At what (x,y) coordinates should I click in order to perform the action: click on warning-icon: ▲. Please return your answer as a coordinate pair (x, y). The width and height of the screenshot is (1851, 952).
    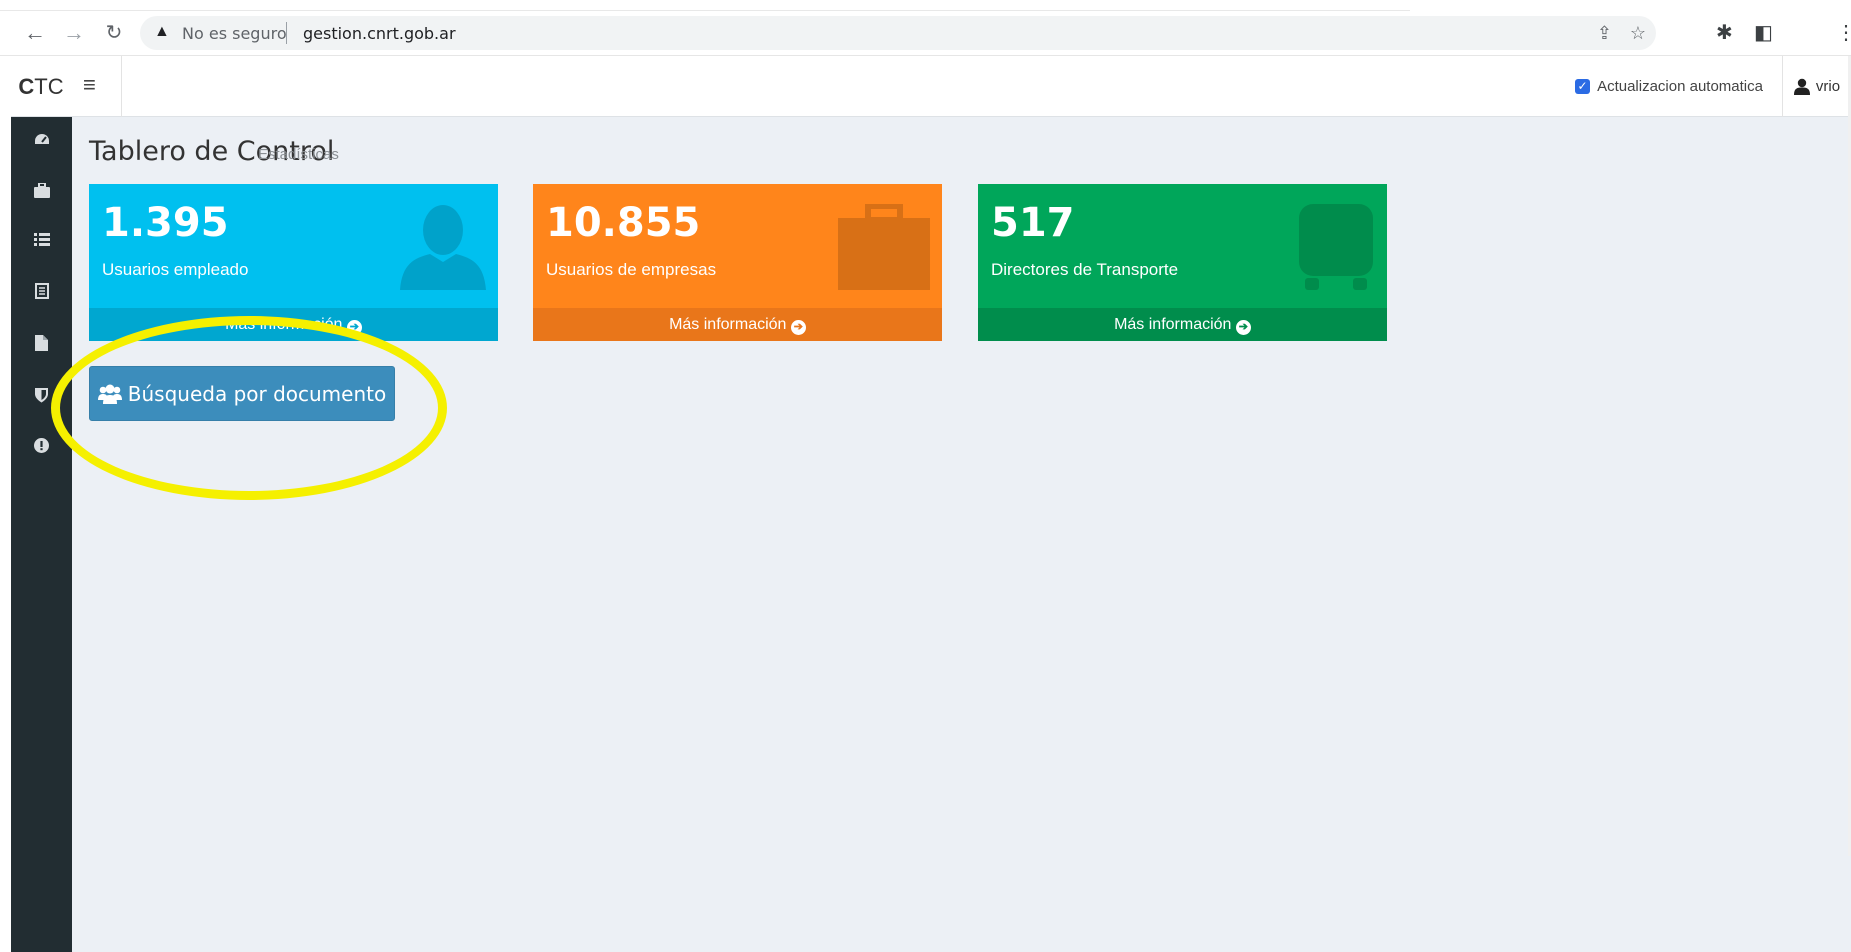
    Looking at the image, I should click on (162, 31).